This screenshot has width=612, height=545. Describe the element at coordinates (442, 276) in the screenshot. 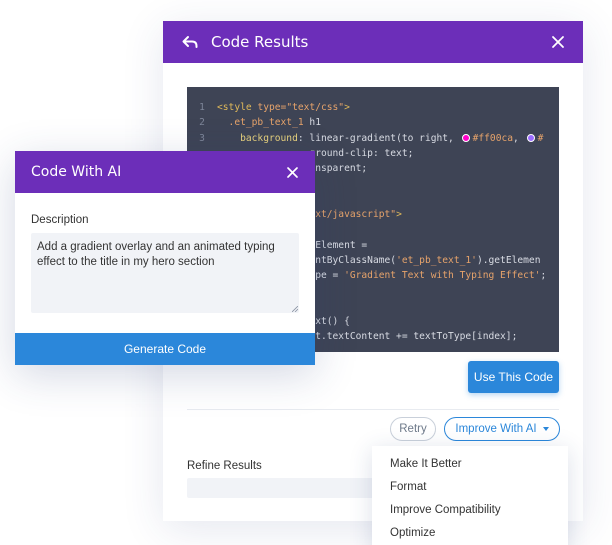

I see `code-token: 'Gradient Text with Typing Effect'` at that location.